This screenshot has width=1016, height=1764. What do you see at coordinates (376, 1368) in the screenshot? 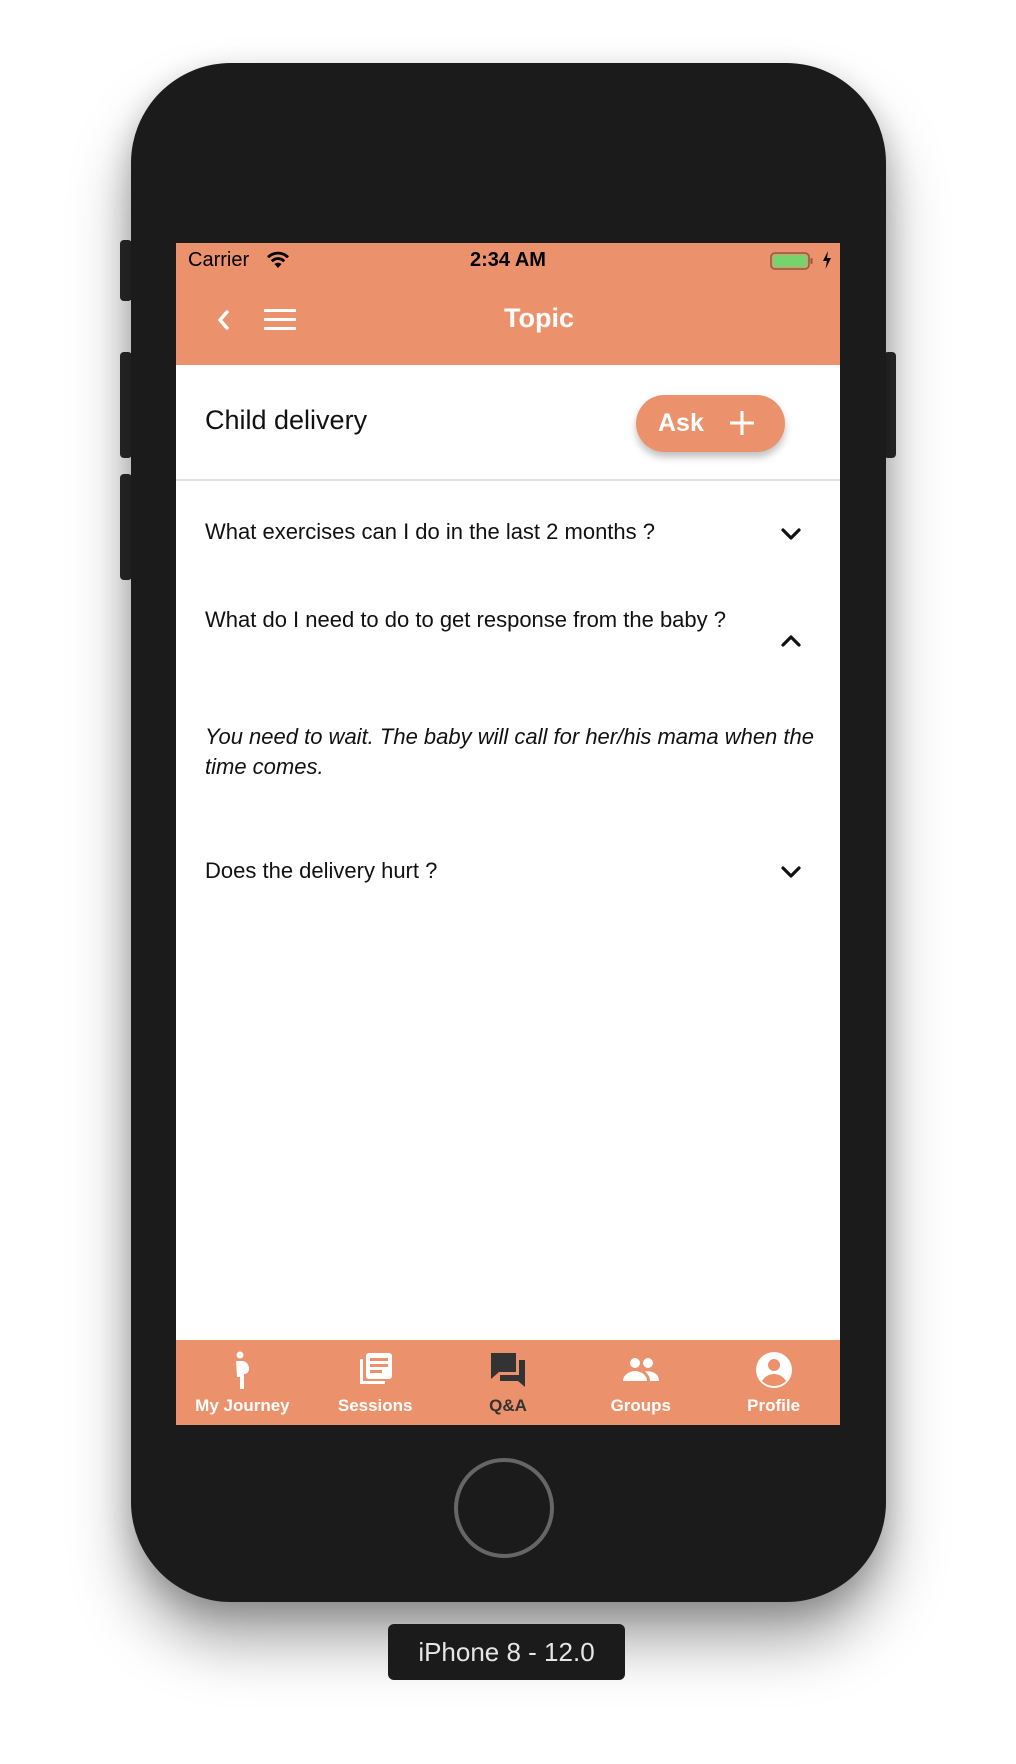
I see `library-books-icon` at bounding box center [376, 1368].